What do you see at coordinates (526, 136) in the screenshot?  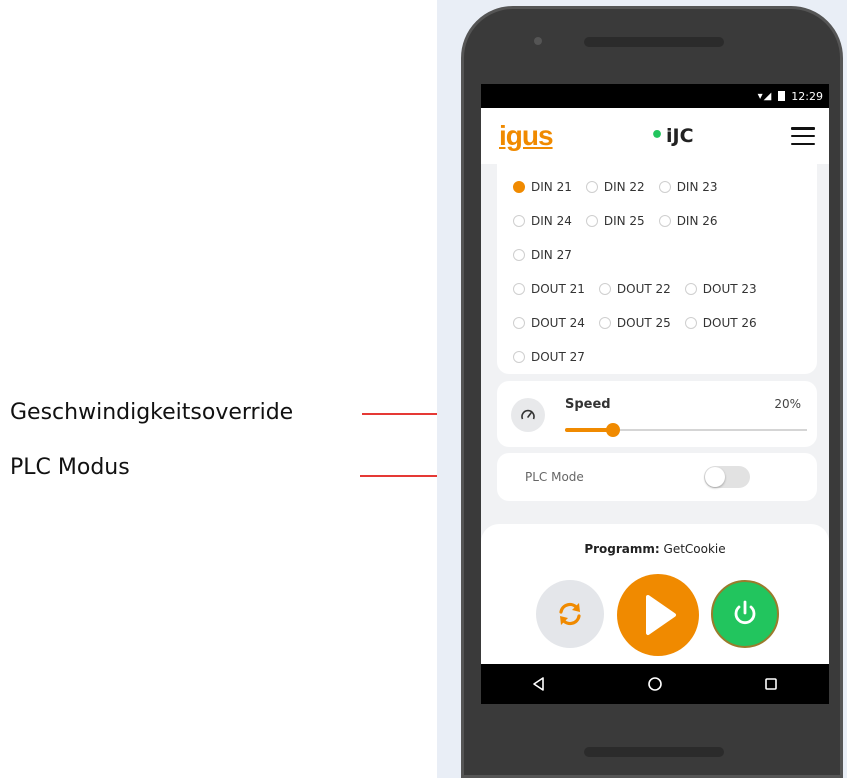 I see `igus-logo: igus` at bounding box center [526, 136].